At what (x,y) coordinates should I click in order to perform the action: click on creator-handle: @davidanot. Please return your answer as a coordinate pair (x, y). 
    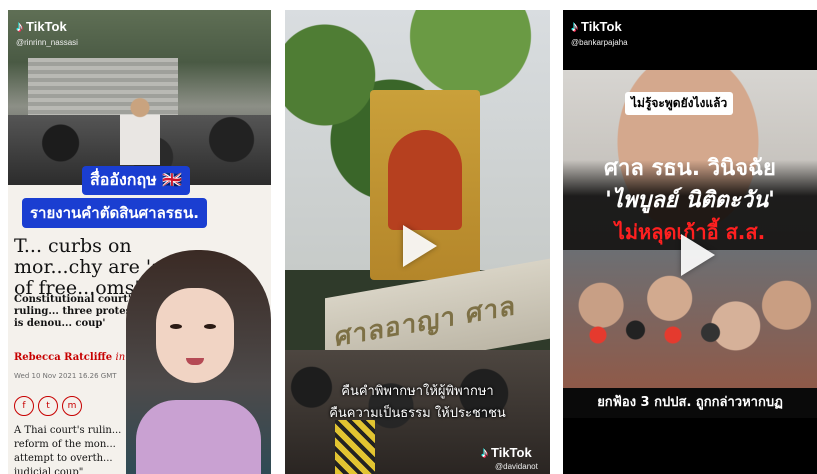
    Looking at the image, I should click on (516, 466).